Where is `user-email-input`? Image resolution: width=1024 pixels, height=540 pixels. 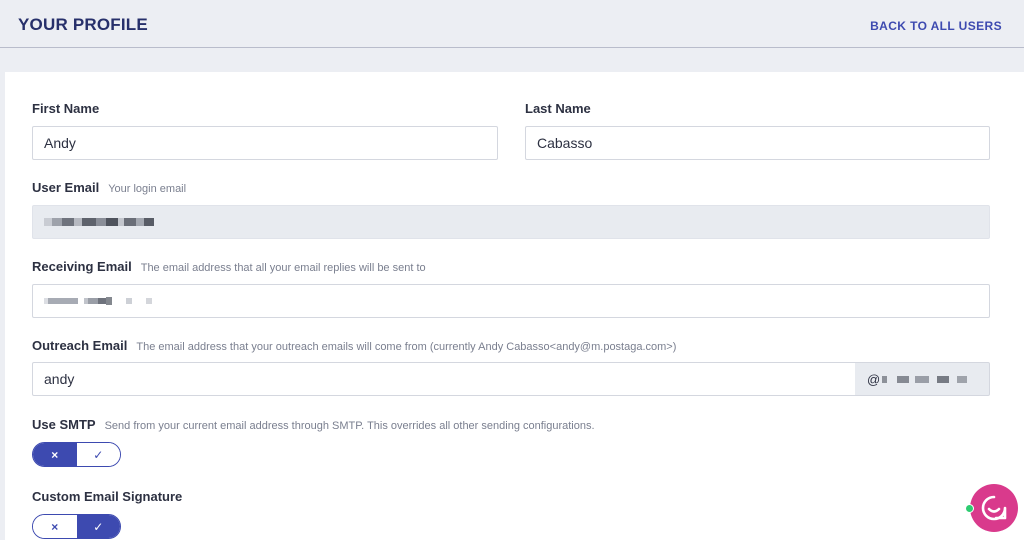
user-email-input is located at coordinates (511, 222).